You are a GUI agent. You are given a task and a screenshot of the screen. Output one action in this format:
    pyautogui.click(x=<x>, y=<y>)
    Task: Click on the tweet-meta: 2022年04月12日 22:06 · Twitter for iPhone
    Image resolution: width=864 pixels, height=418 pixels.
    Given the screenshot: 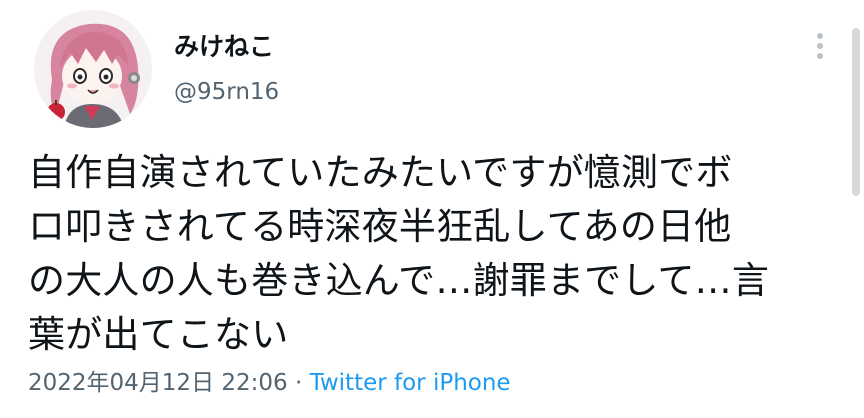 What is the action you would take?
    pyautogui.click(x=269, y=383)
    